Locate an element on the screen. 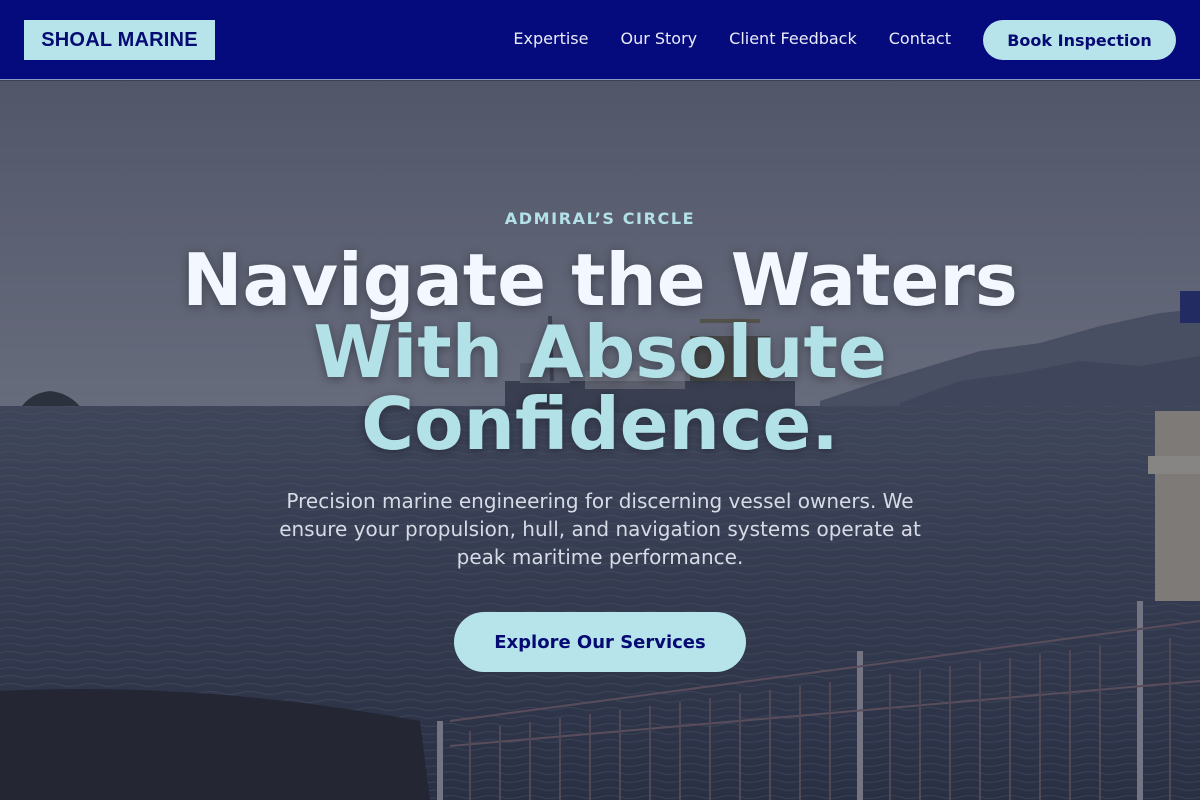 The width and height of the screenshot is (1200, 800). nav-link-contact: Contact is located at coordinates (920, 39).